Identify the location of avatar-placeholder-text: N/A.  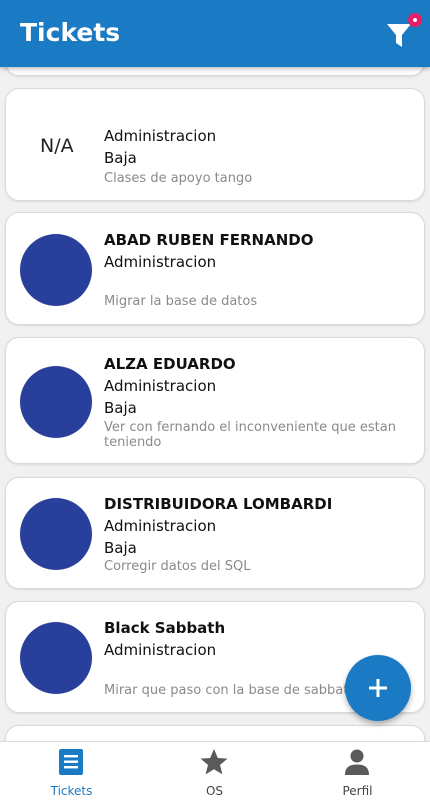
(57, 146).